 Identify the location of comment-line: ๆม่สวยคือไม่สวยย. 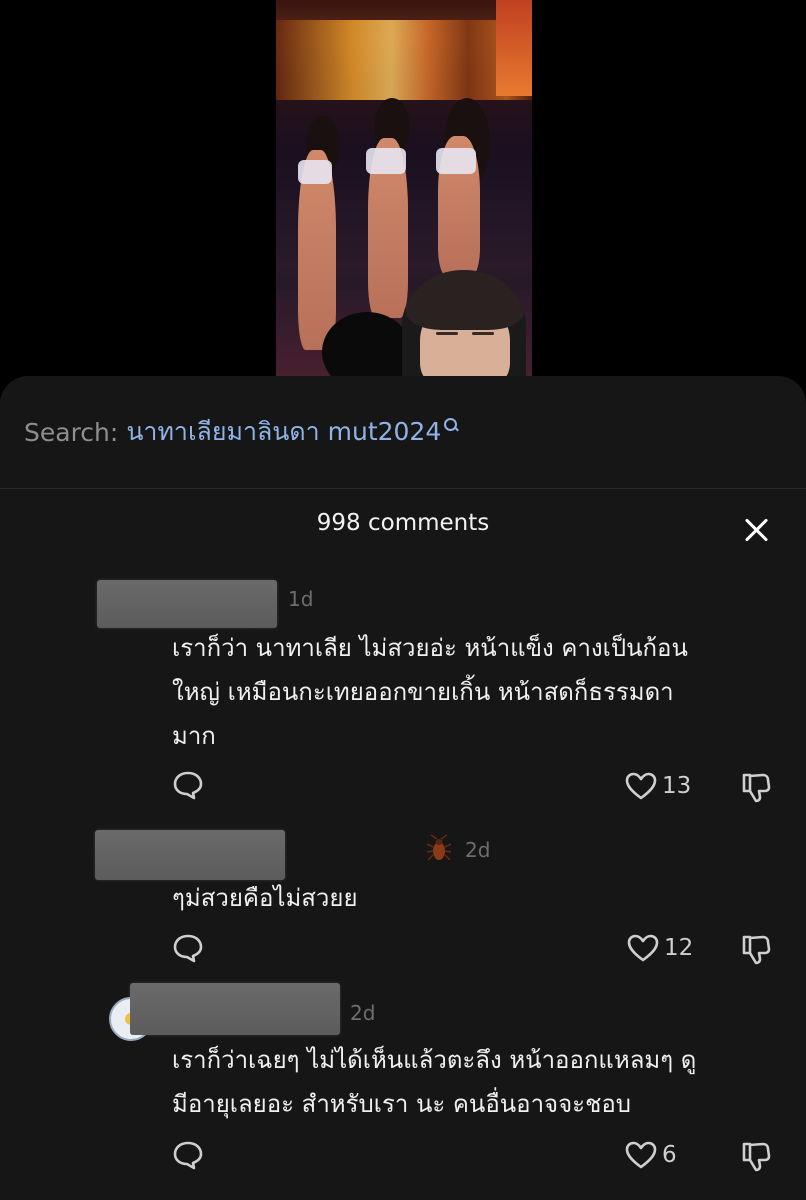
(265, 898).